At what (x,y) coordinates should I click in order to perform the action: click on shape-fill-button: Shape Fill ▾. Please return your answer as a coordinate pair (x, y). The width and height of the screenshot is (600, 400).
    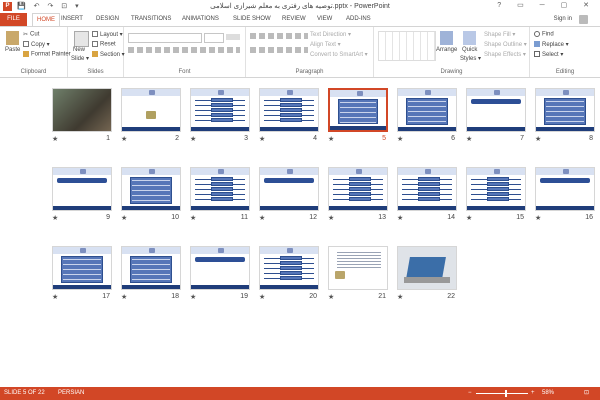
    Looking at the image, I should click on (499, 34).